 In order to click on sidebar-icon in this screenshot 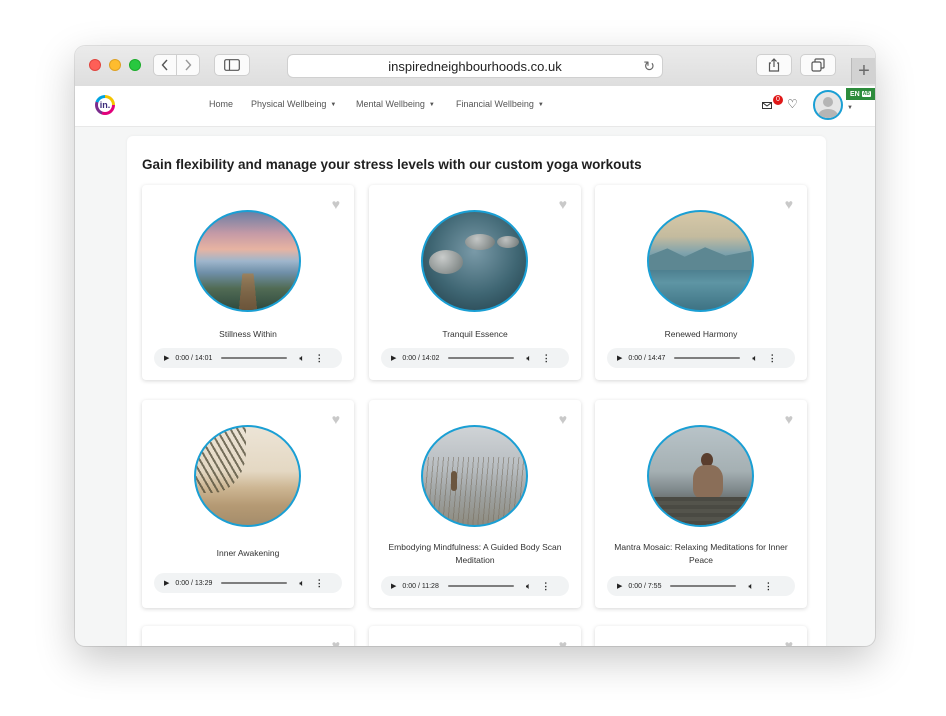, I will do `click(232, 65)`.